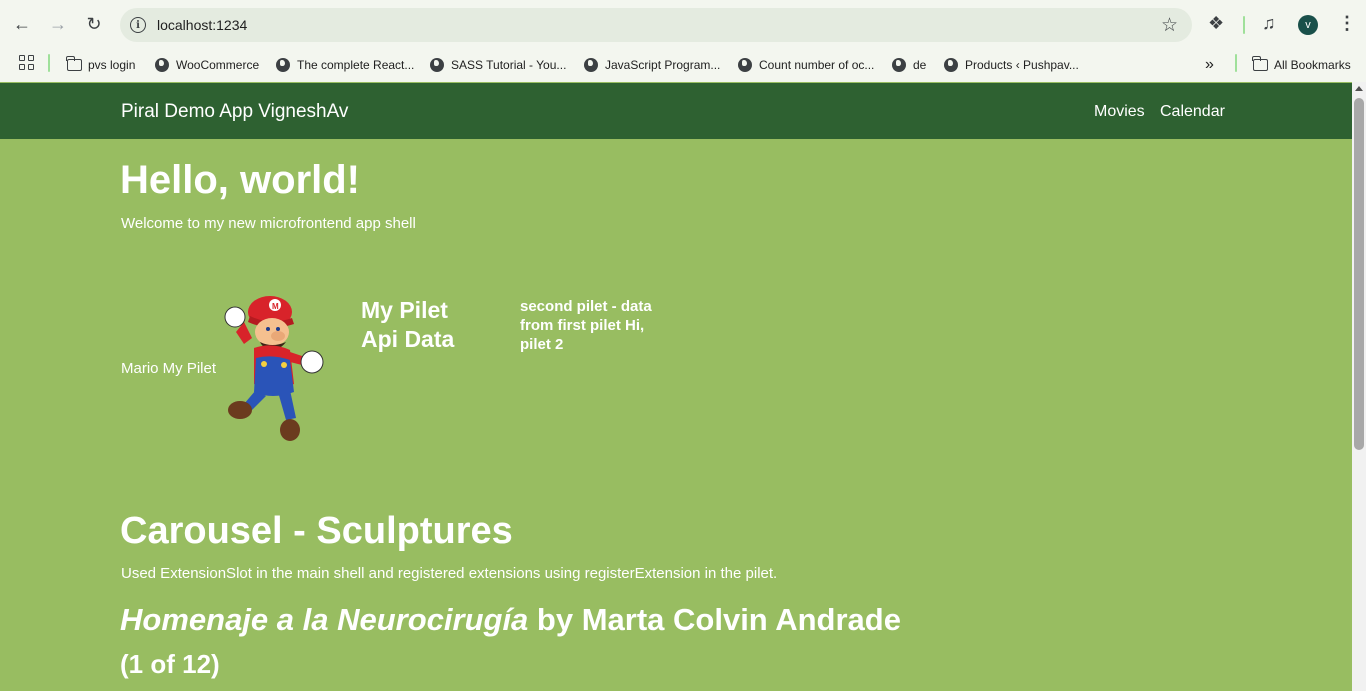 This screenshot has width=1366, height=691. What do you see at coordinates (1209, 65) in the screenshot?
I see `more-bookmarks-icon: »` at bounding box center [1209, 65].